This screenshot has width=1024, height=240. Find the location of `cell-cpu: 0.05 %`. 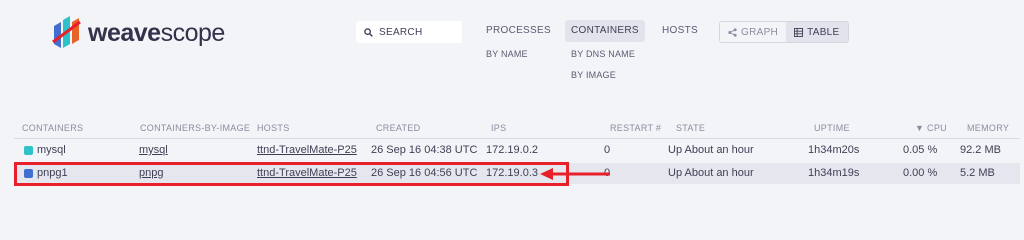

cell-cpu: 0.05 % is located at coordinates (920, 150).